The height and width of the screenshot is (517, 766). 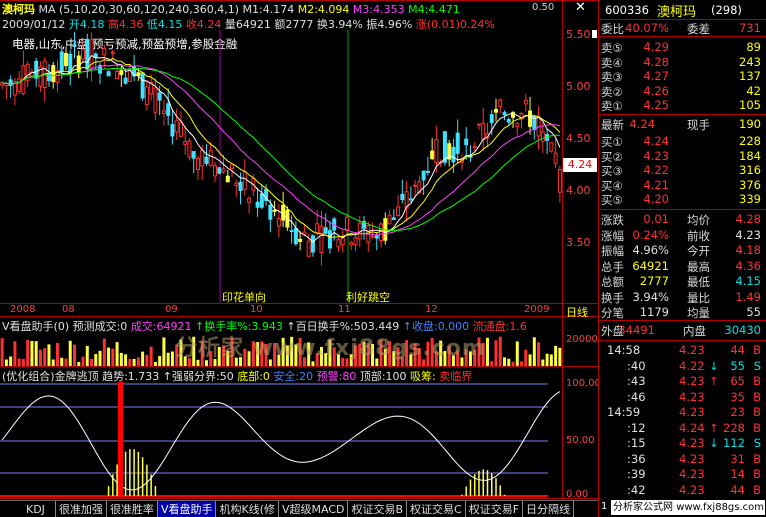 What do you see at coordinates (698, 313) in the screenshot?
I see `stat-label: 均量` at bounding box center [698, 313].